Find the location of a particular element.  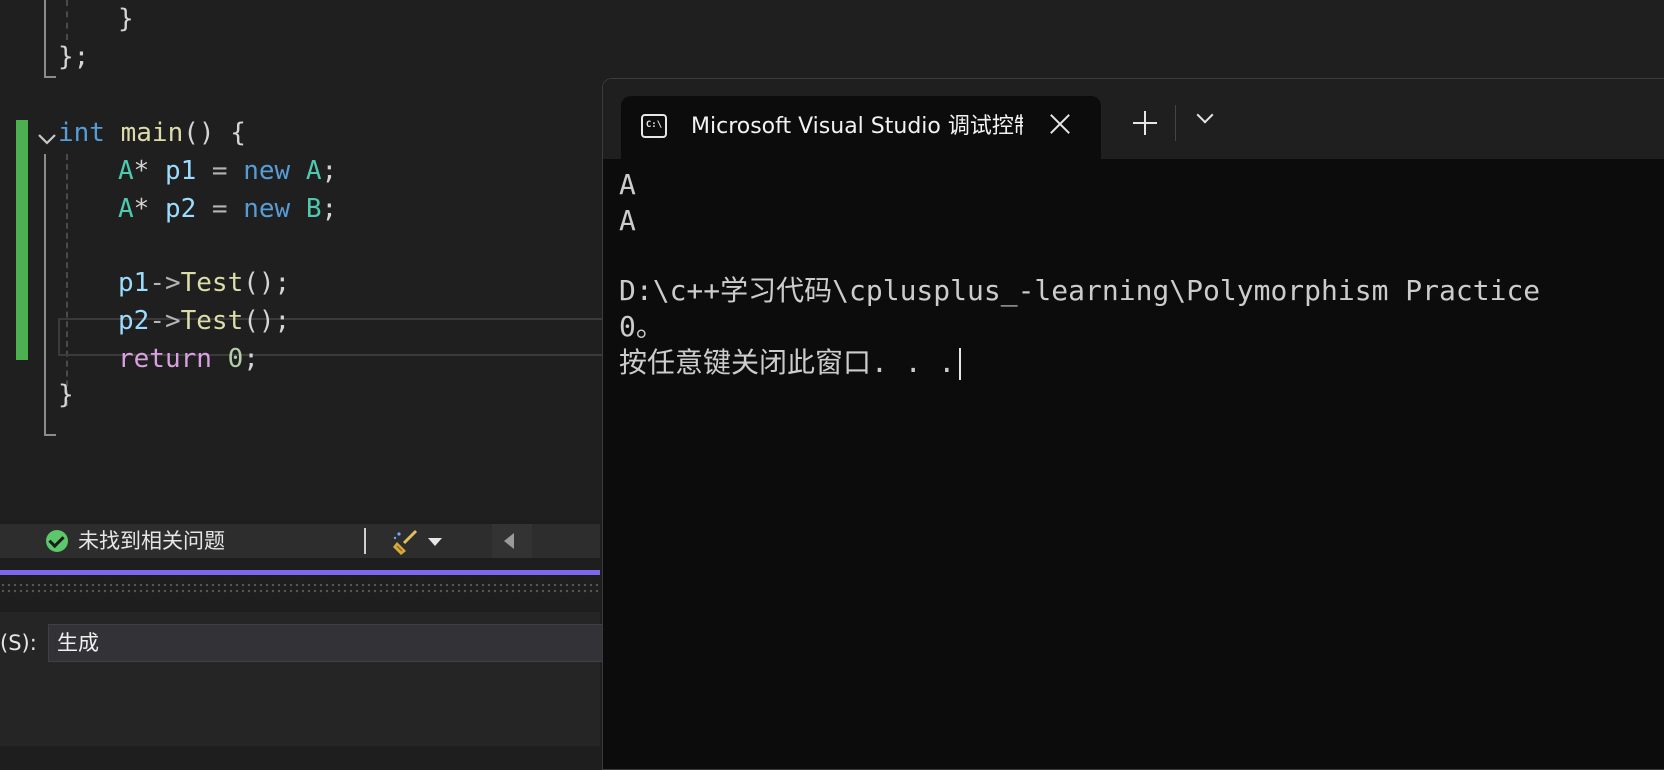

code-line: return 0; is located at coordinates (188, 359).